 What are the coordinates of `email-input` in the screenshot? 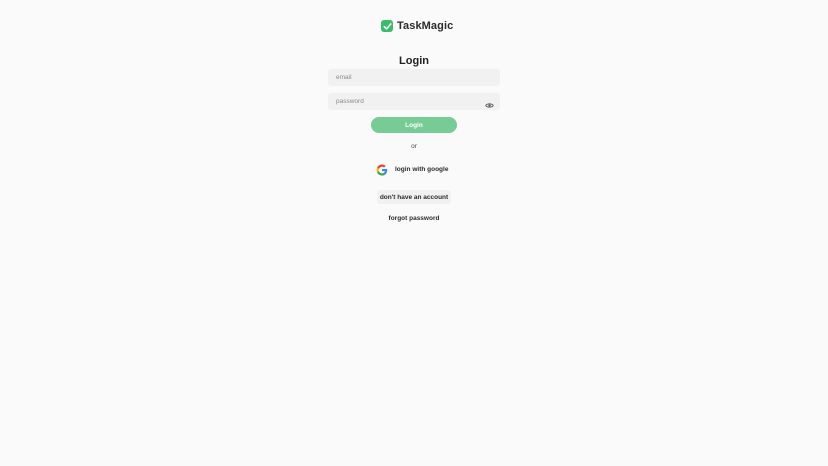 It's located at (407, 77).